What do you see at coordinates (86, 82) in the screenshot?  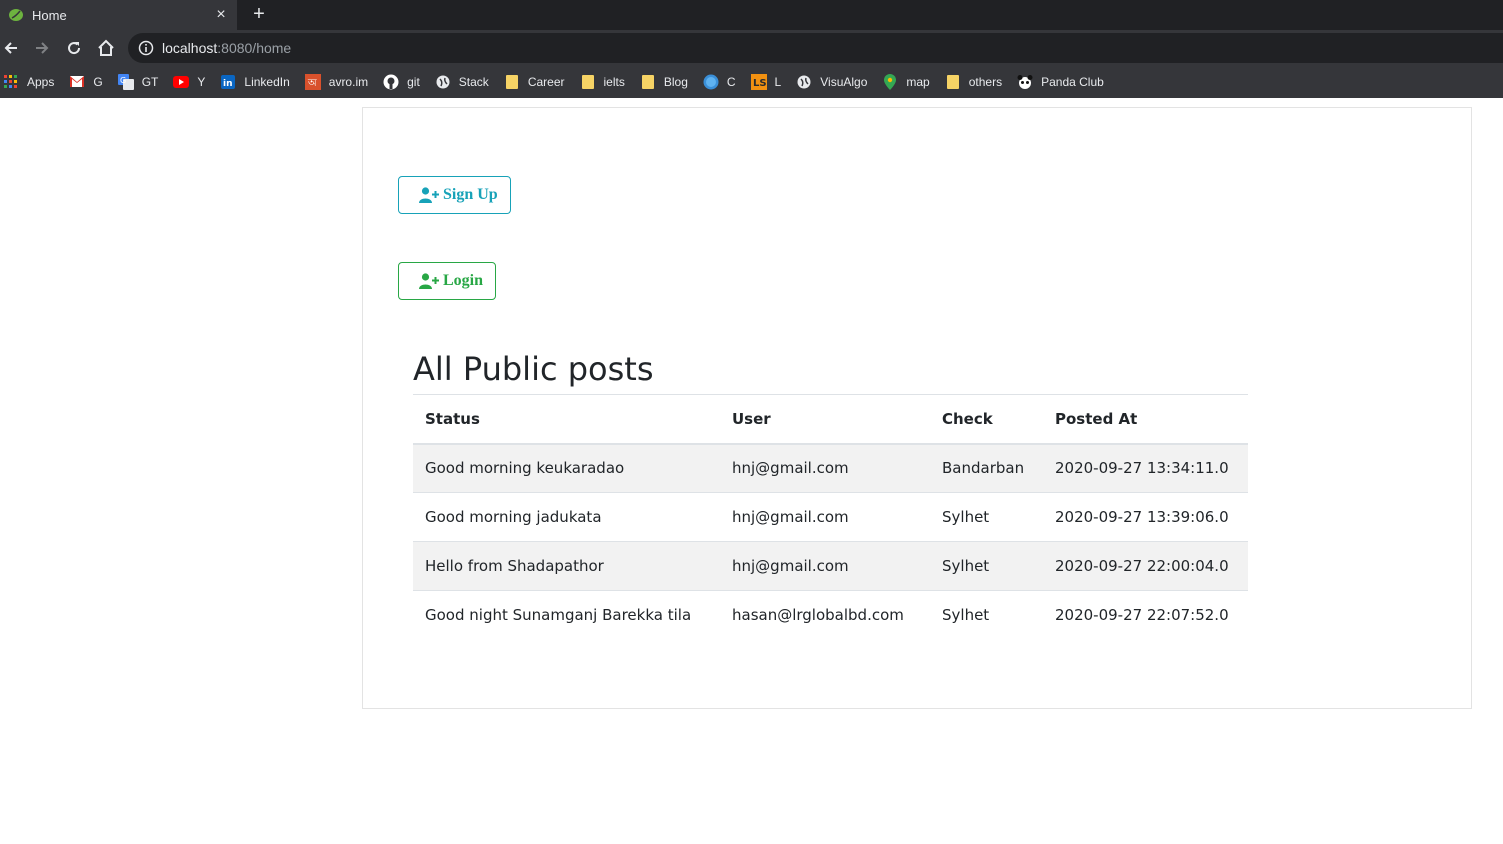 I see `bookmark-gmail: G` at bounding box center [86, 82].